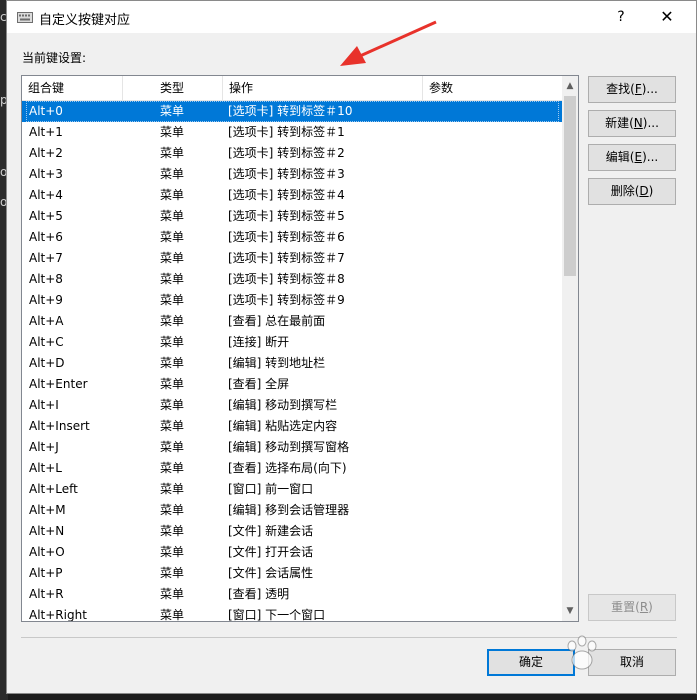 The height and width of the screenshot is (700, 697). Describe the element at coordinates (46, 300) in the screenshot. I see `cell-key: Alt+9` at that location.